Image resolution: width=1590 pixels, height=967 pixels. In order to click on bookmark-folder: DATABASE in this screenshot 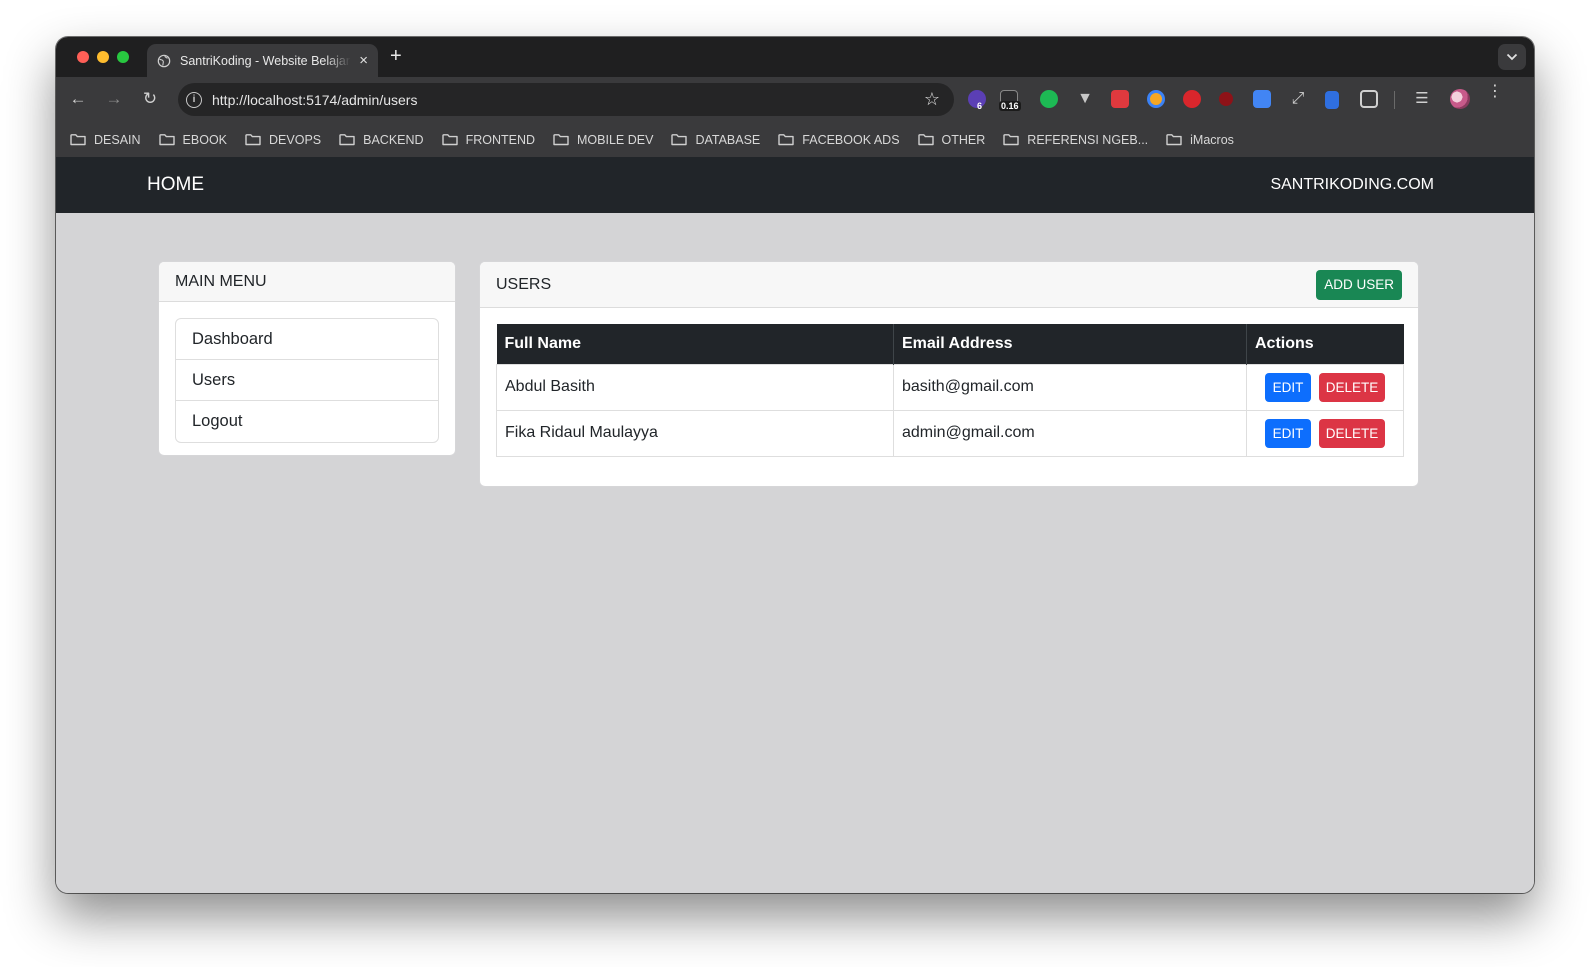, I will do `click(715, 140)`.